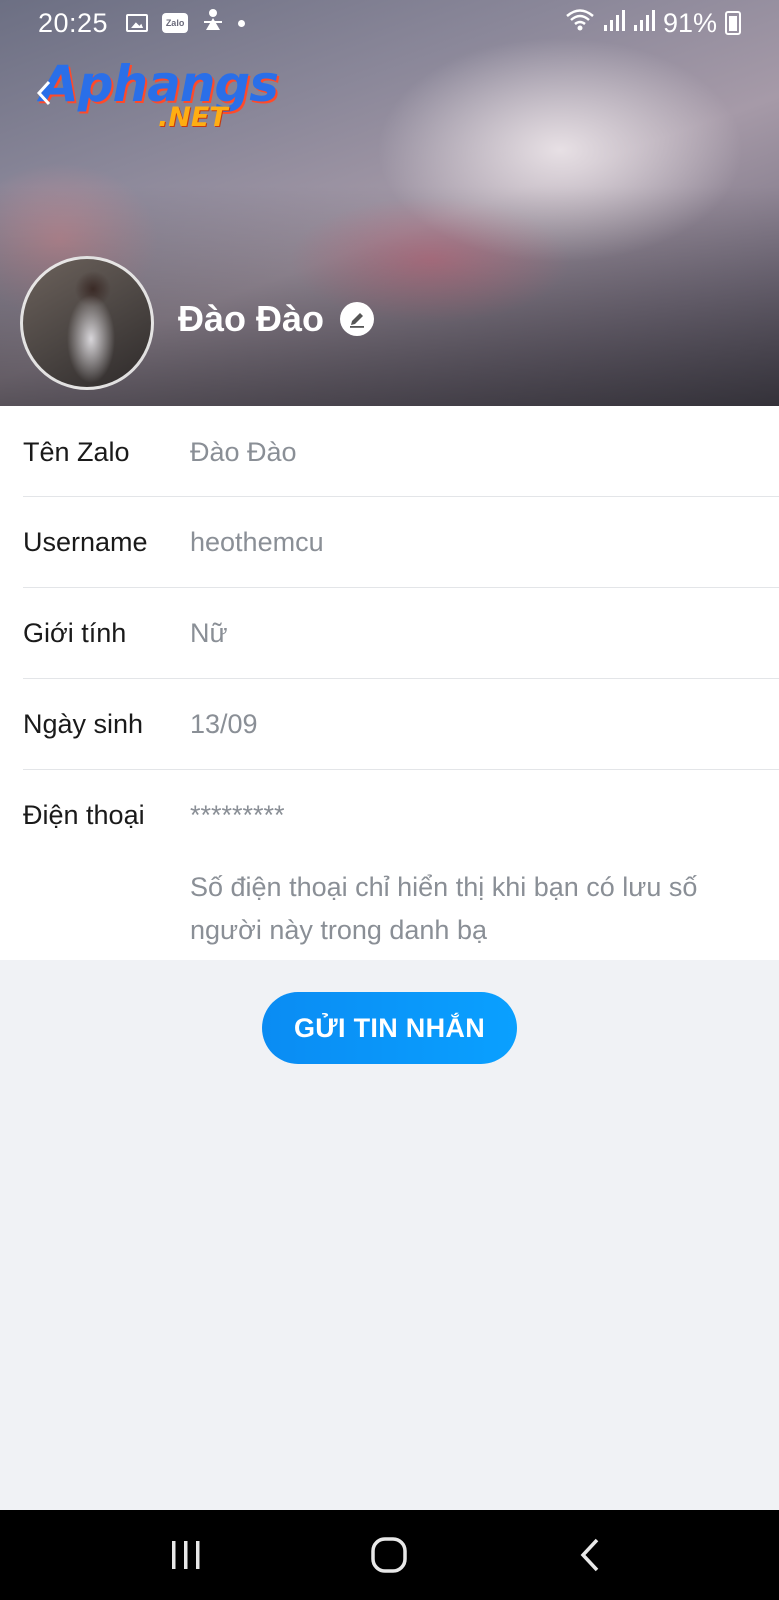  I want to click on info-row-birthday: Ngày sinh 13/09, so click(401, 724).